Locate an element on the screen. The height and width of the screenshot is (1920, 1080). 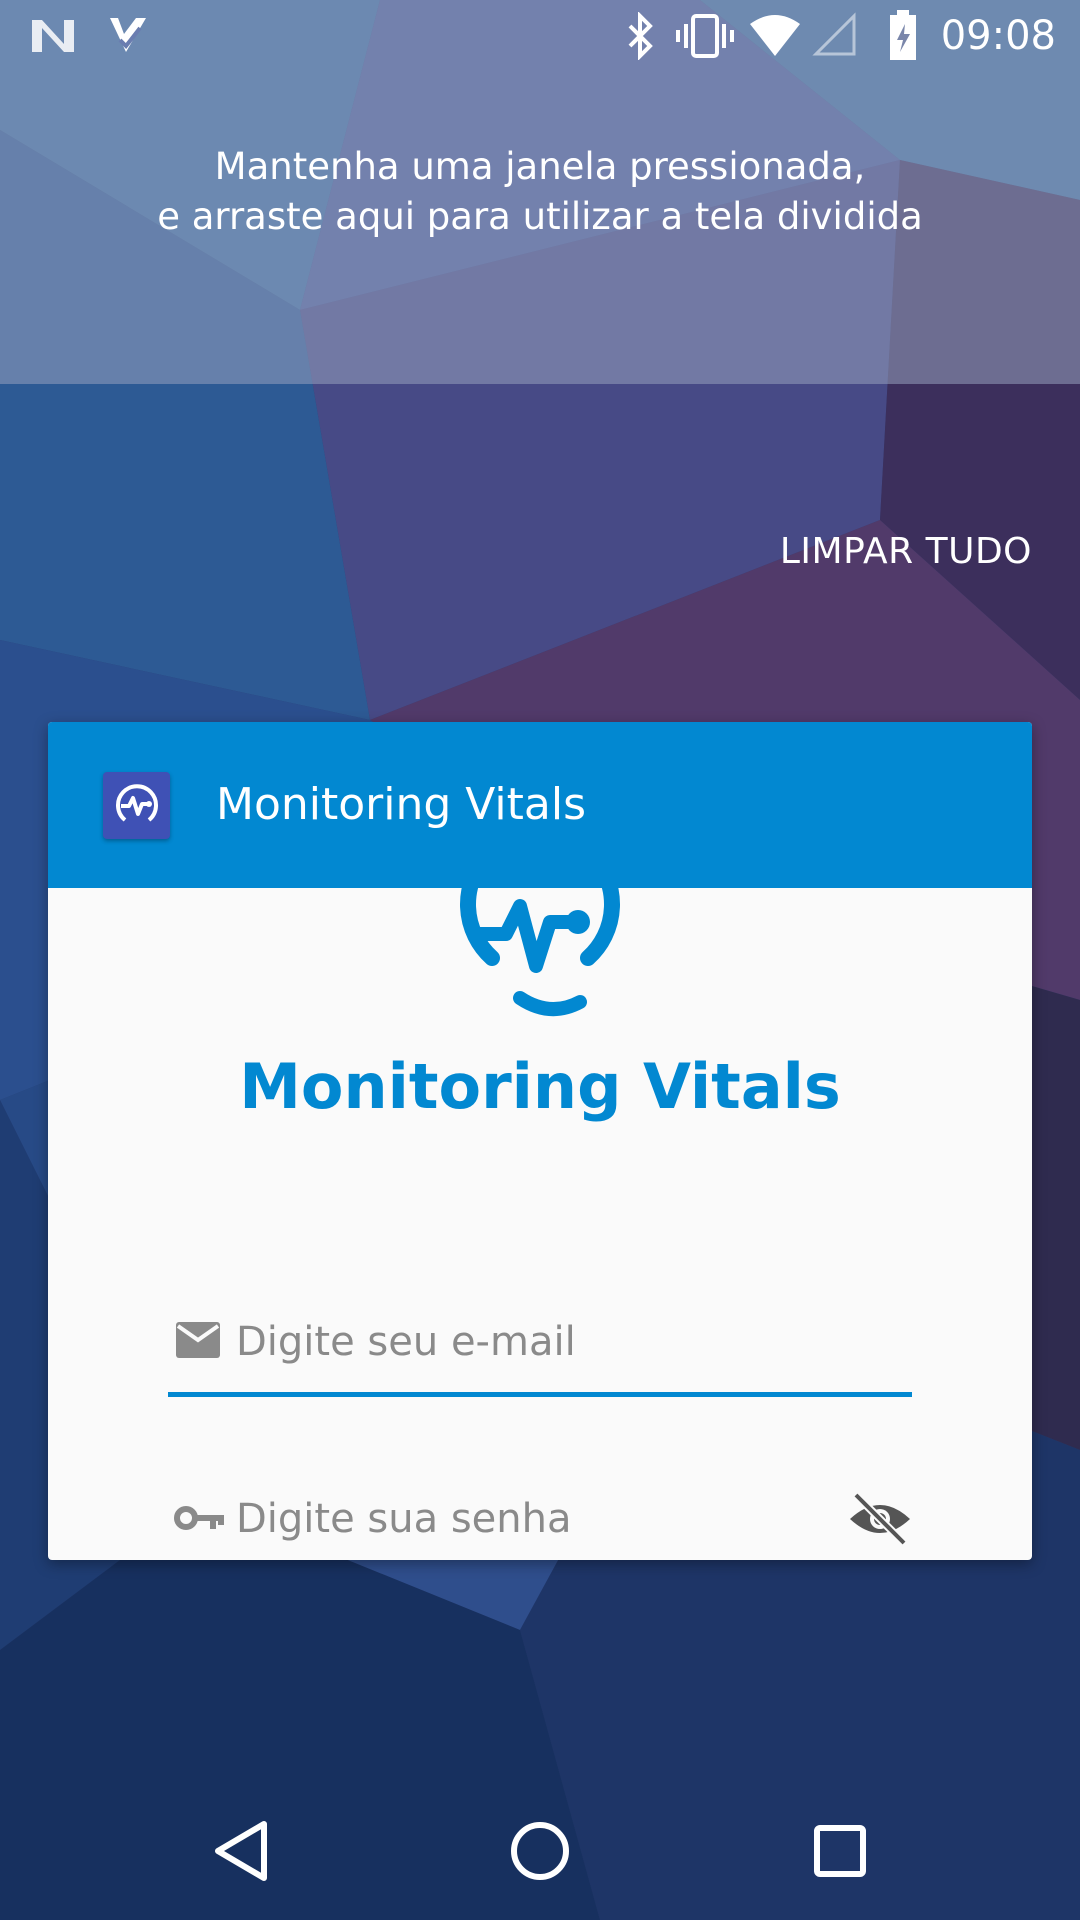
bluetooth-icon is located at coordinates (640, 36).